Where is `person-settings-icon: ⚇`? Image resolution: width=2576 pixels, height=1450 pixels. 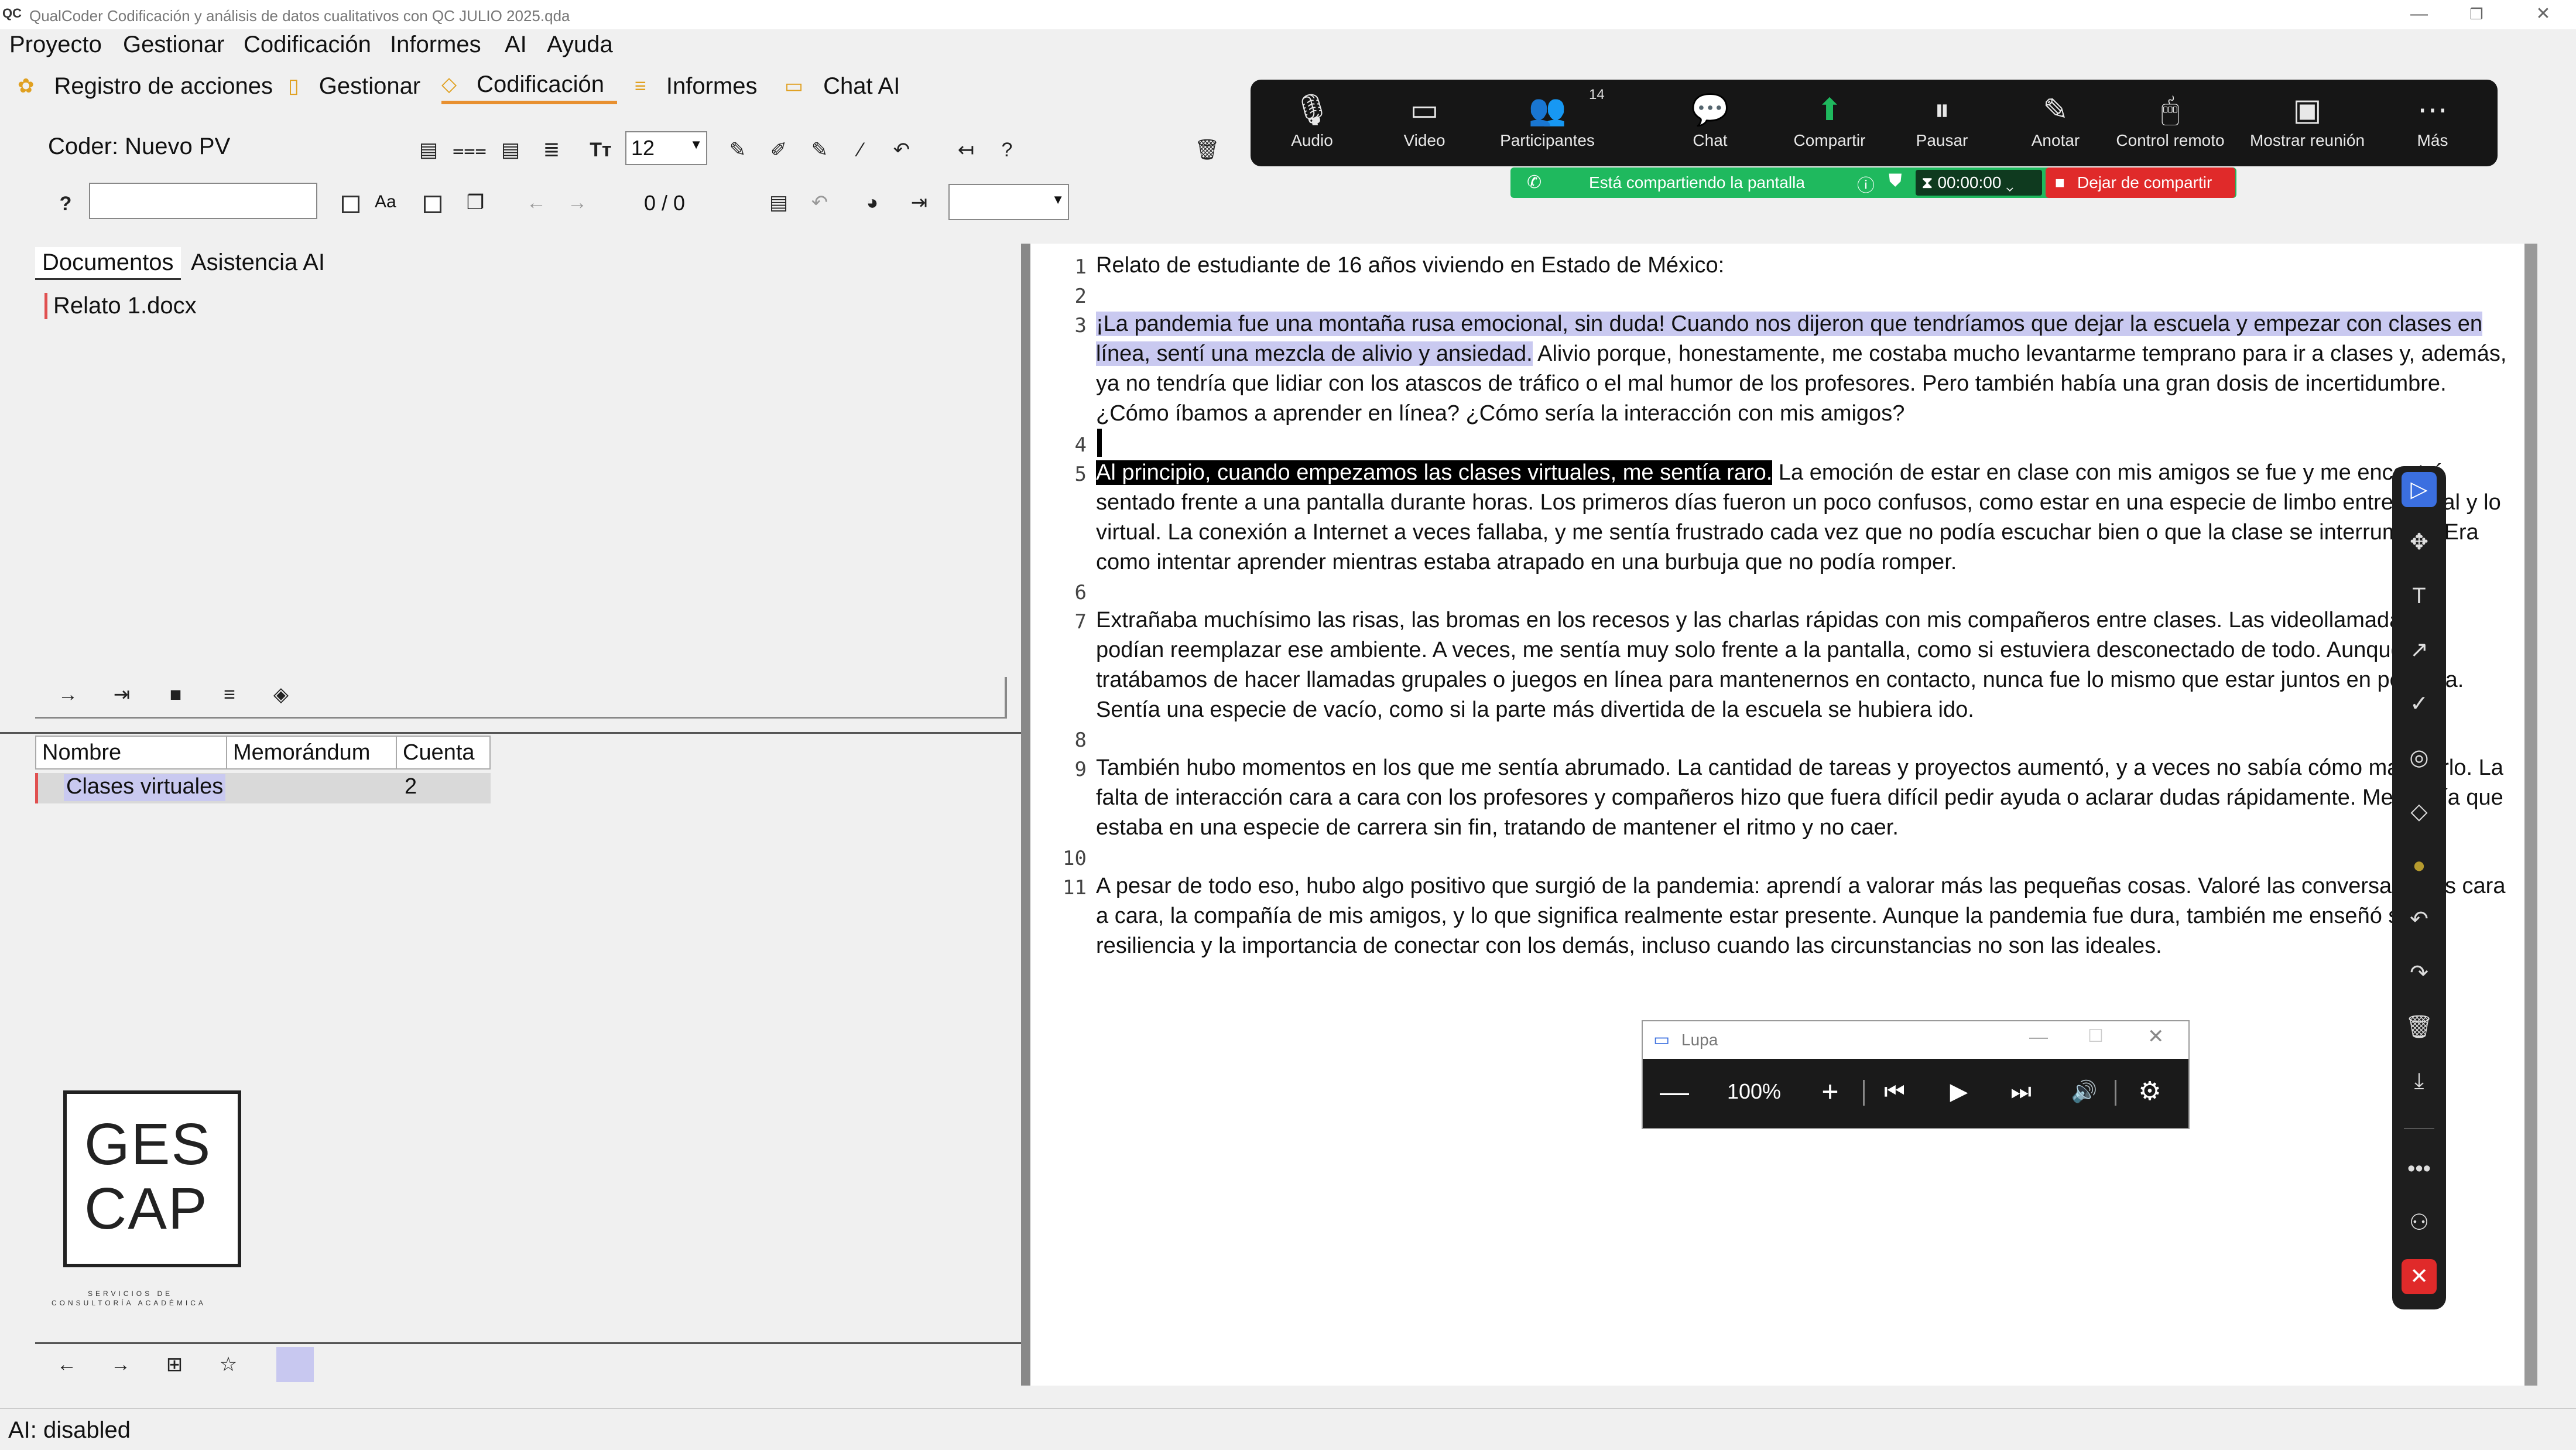
person-settings-icon: ⚇ is located at coordinates (2419, 1223).